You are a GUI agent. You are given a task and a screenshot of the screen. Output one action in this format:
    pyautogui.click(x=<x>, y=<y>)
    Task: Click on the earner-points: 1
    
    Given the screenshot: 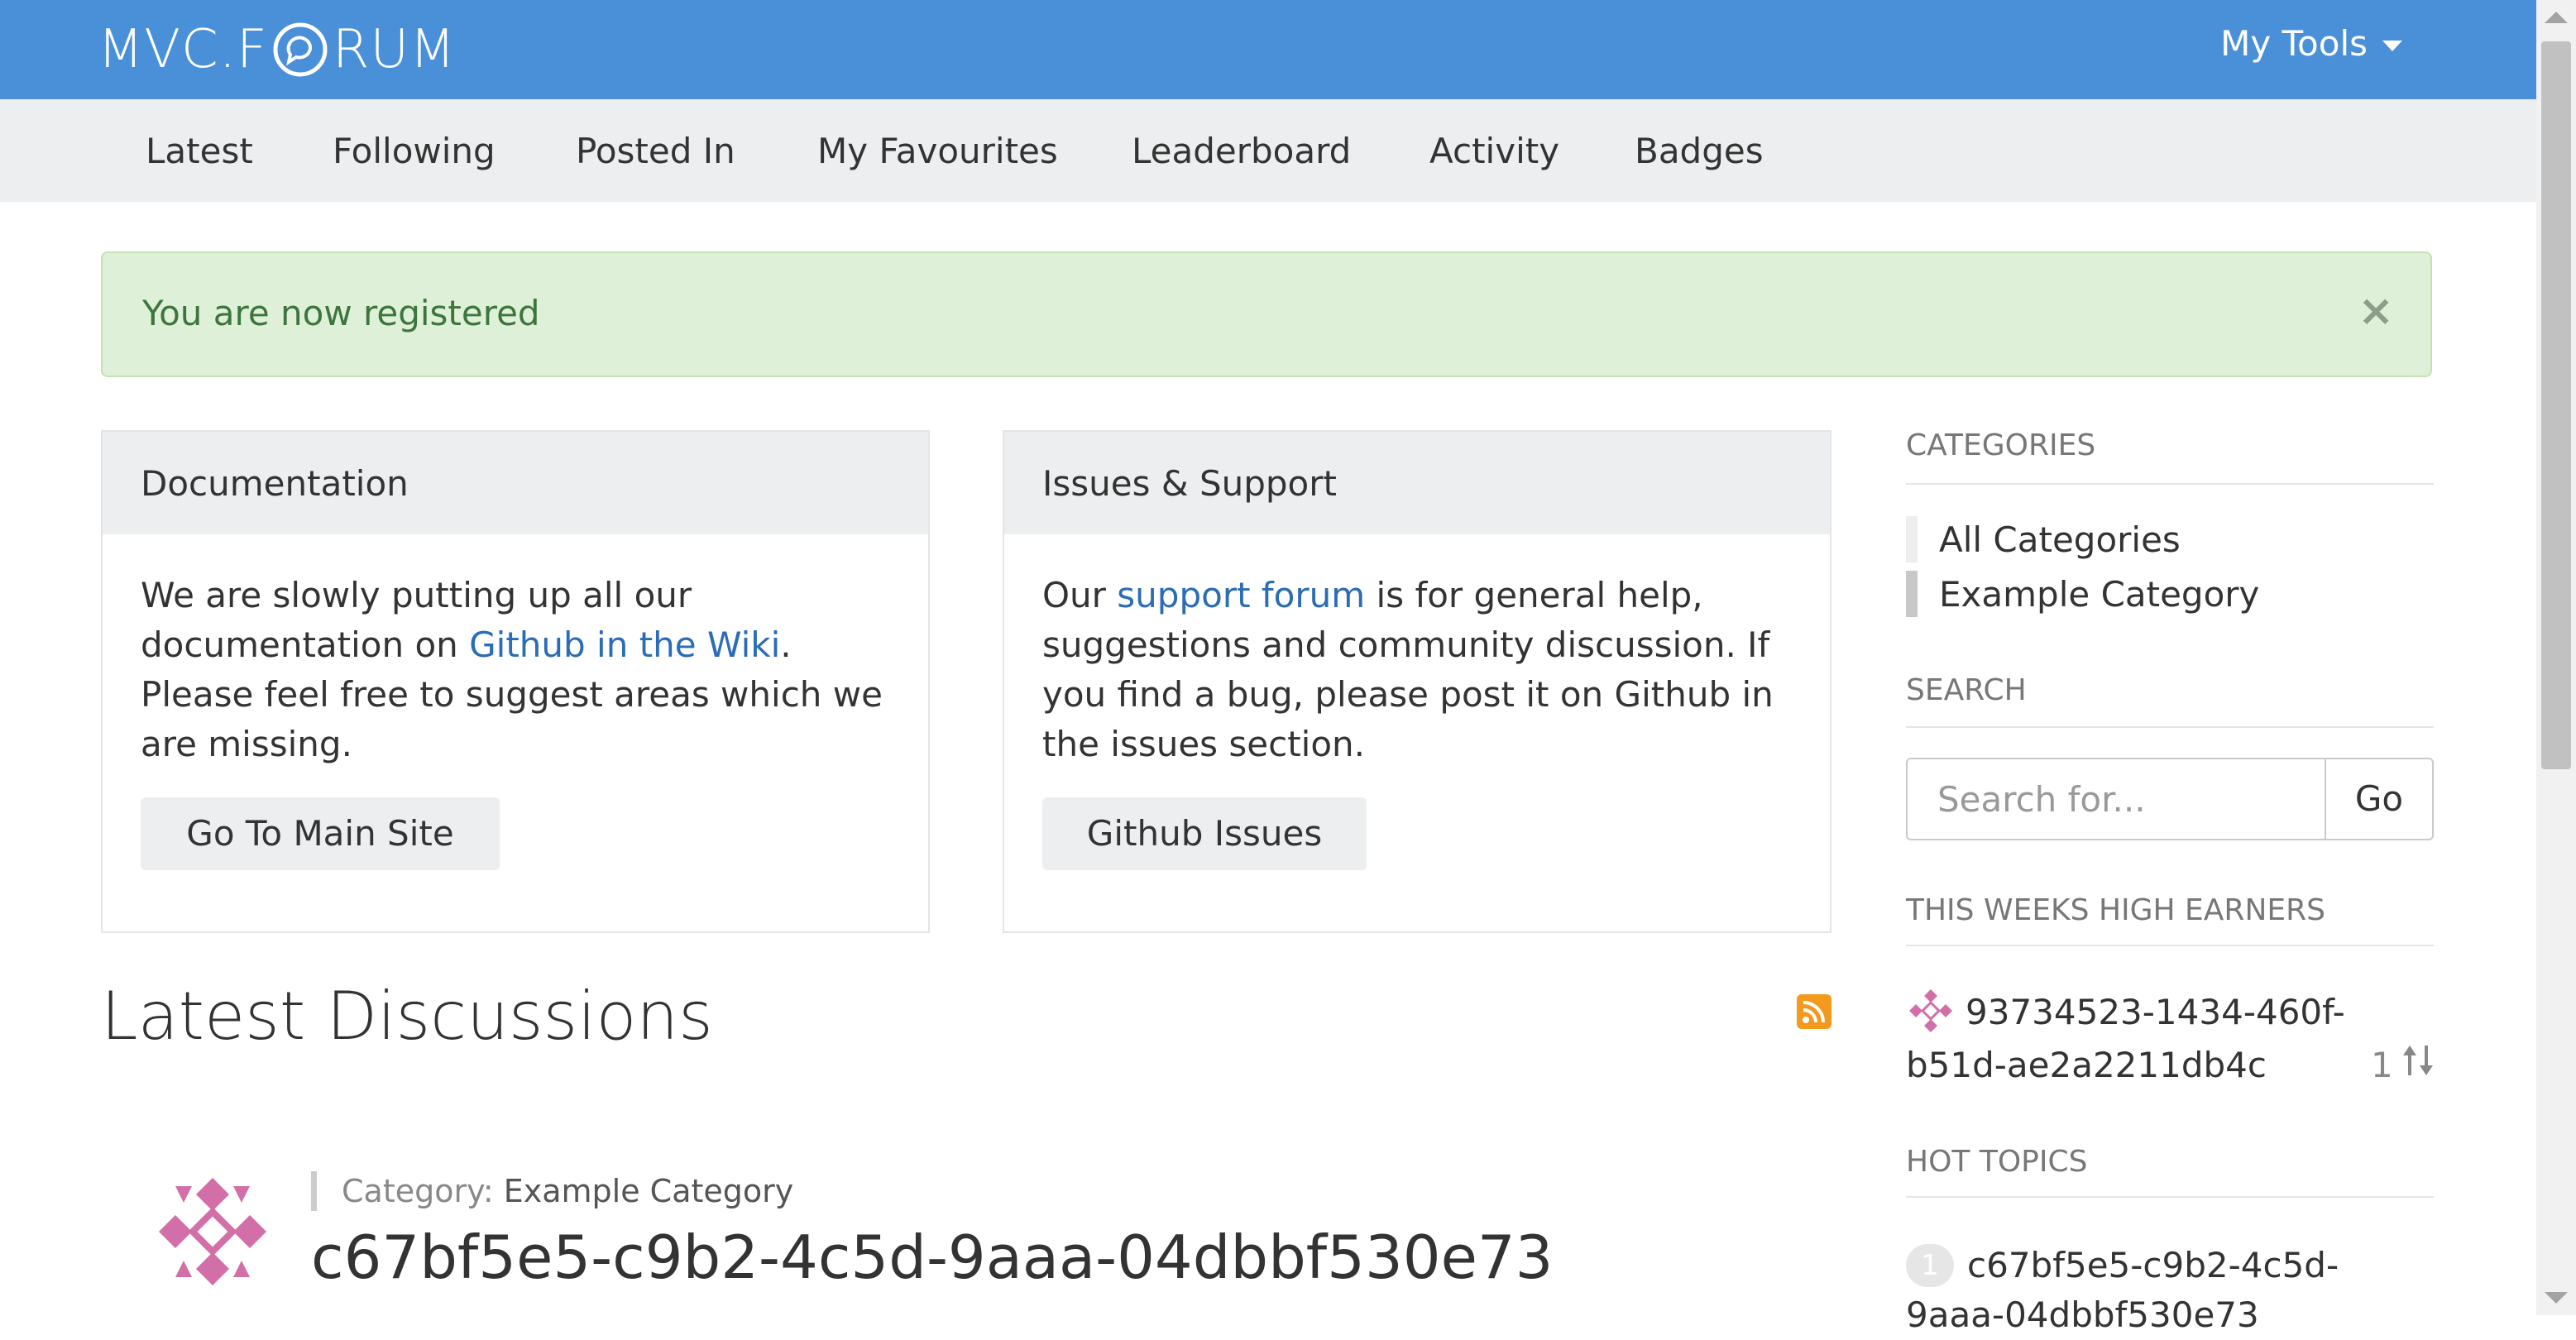 What is the action you would take?
    pyautogui.click(x=2403, y=1064)
    